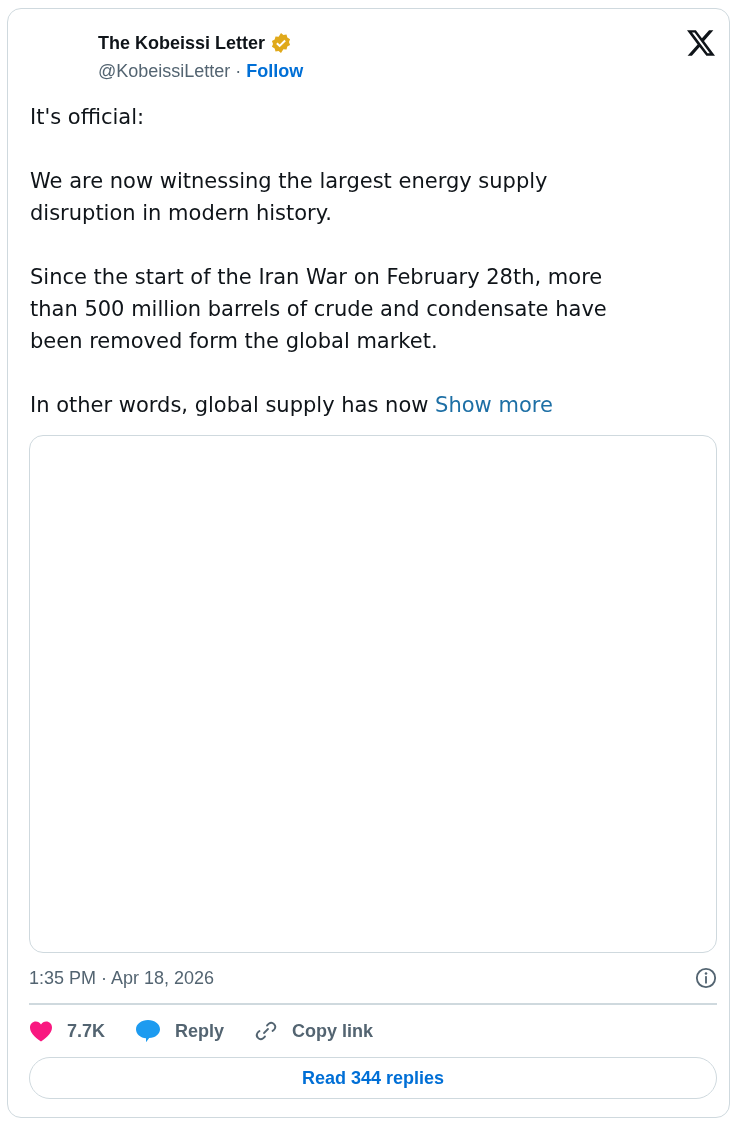  I want to click on link-icon, so click(266, 1031).